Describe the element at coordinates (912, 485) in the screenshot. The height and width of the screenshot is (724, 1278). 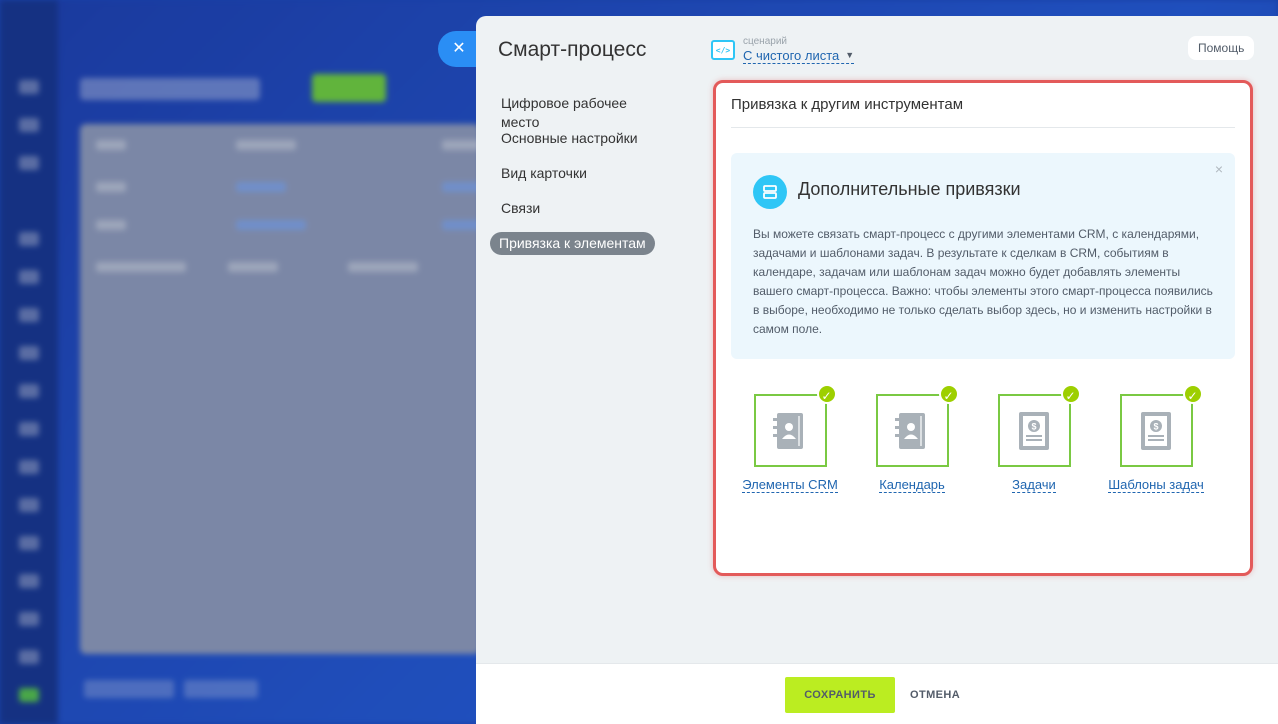
I see `tool-label: Календарь` at that location.